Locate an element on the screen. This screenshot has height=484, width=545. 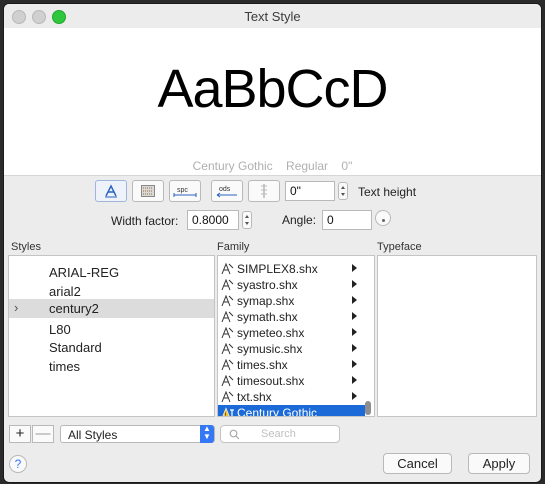
oblique-button: ods is located at coordinates (227, 191).